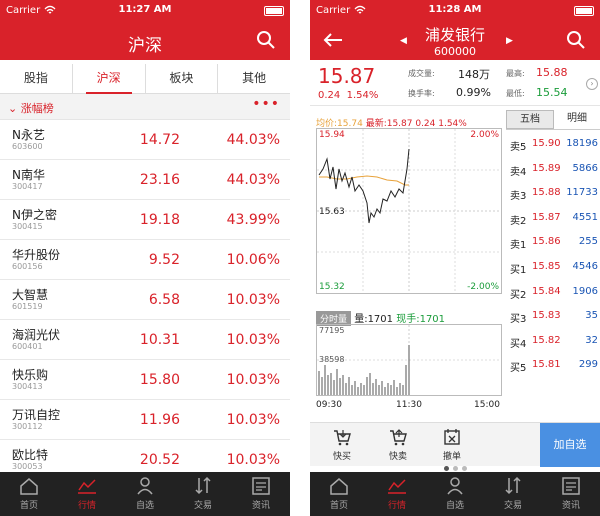 The height and width of the screenshot is (516, 600). I want to click on list-item: 快乐购 300413 15.80 10.03%, so click(145, 380).